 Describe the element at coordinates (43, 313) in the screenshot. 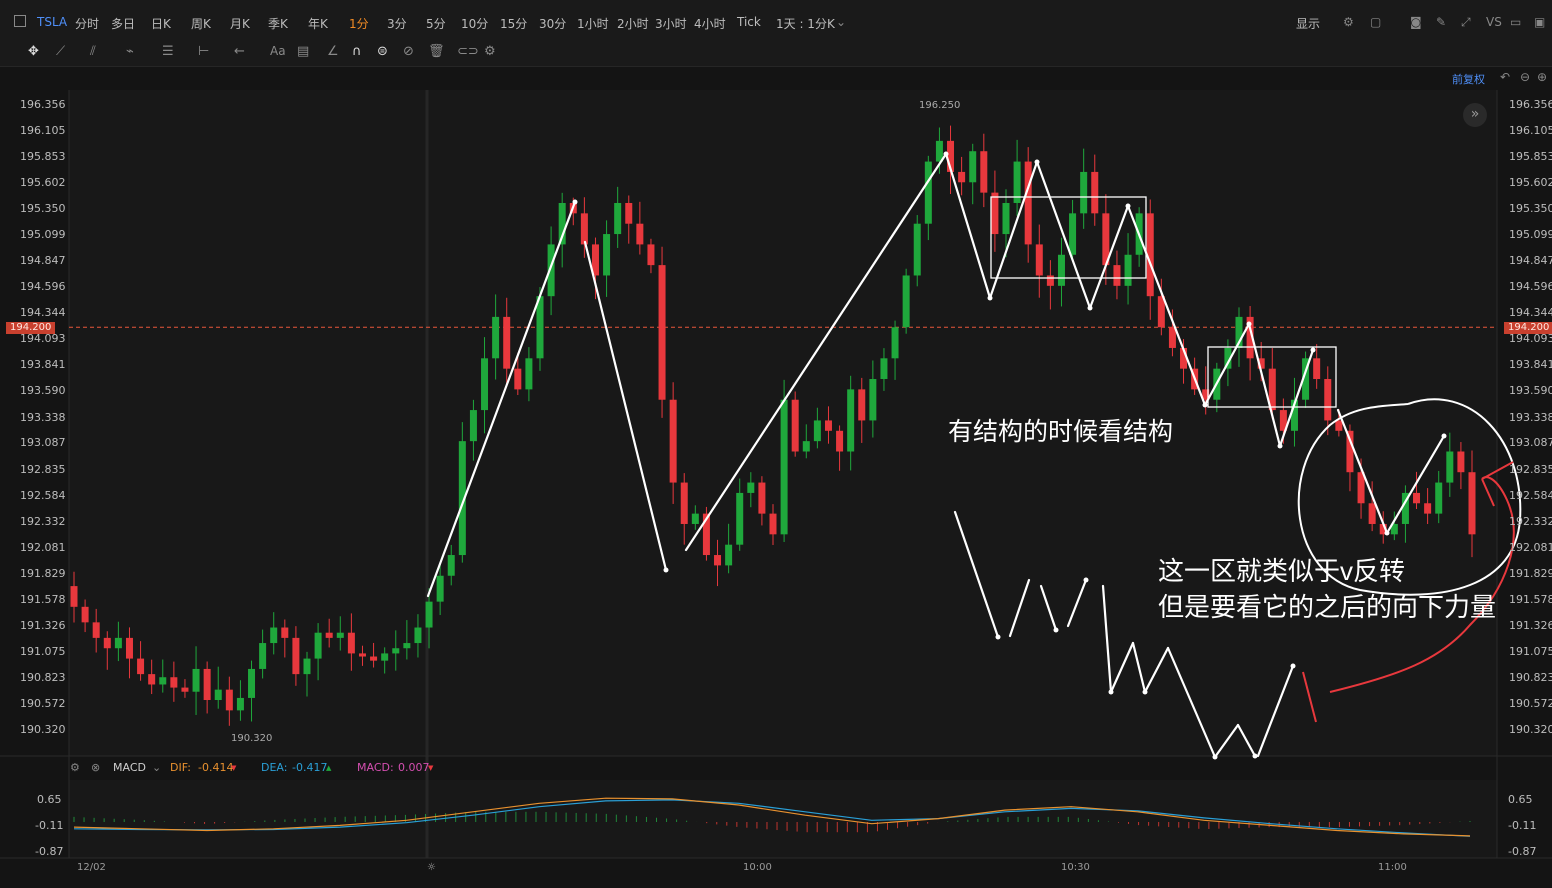

I see `price-tick: 194.344` at that location.